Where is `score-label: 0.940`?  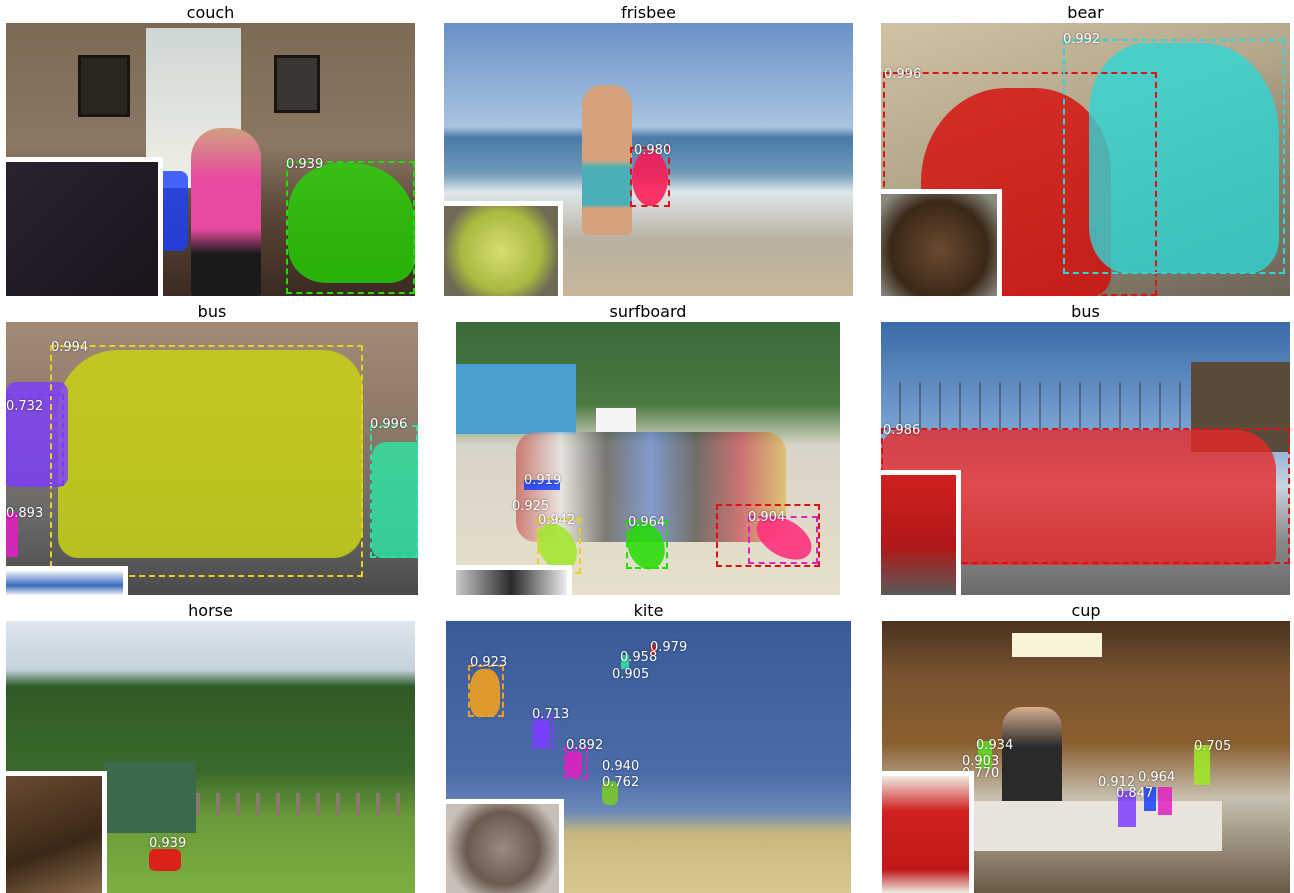 score-label: 0.940 is located at coordinates (621, 766).